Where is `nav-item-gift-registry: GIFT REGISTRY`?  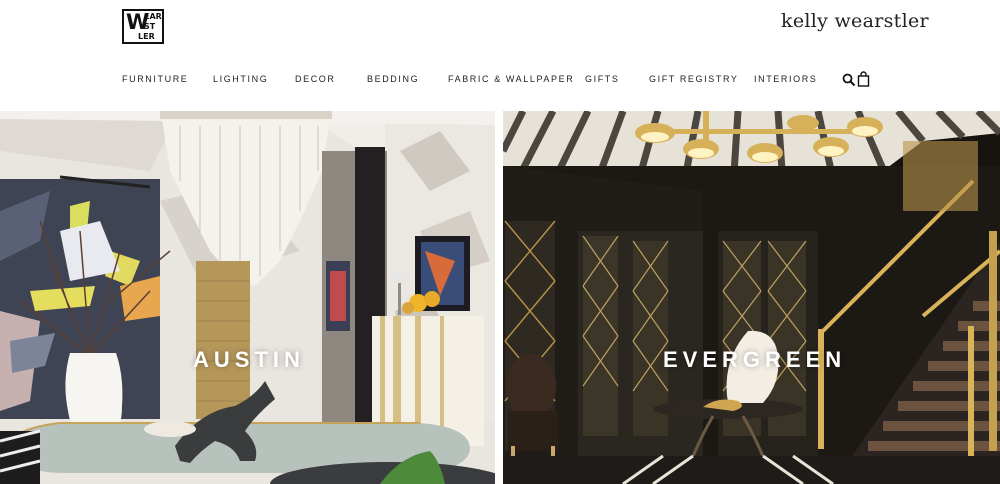 nav-item-gift-registry: GIFT REGISTRY is located at coordinates (693, 79).